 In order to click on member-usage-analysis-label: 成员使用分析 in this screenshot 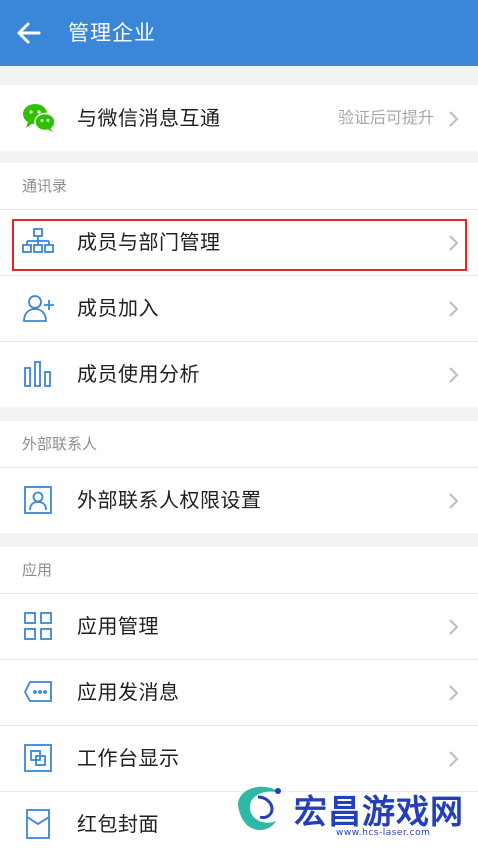, I will do `click(138, 374)`.